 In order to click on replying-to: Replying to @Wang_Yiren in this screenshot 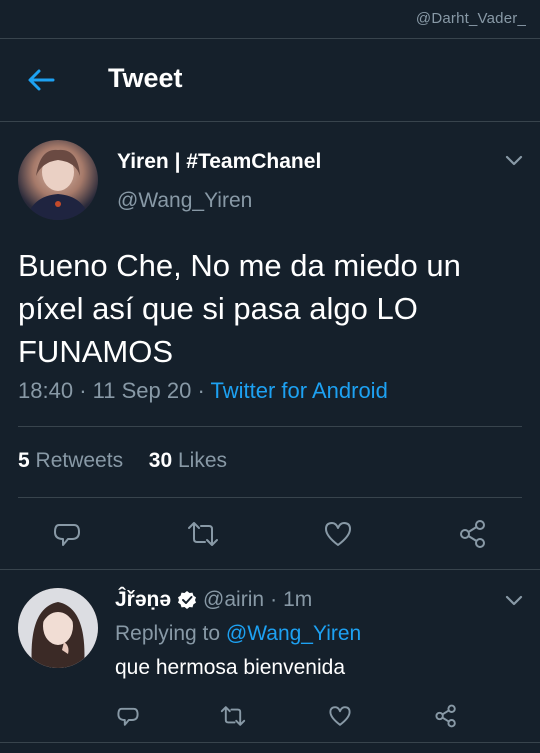, I will do `click(238, 634)`.